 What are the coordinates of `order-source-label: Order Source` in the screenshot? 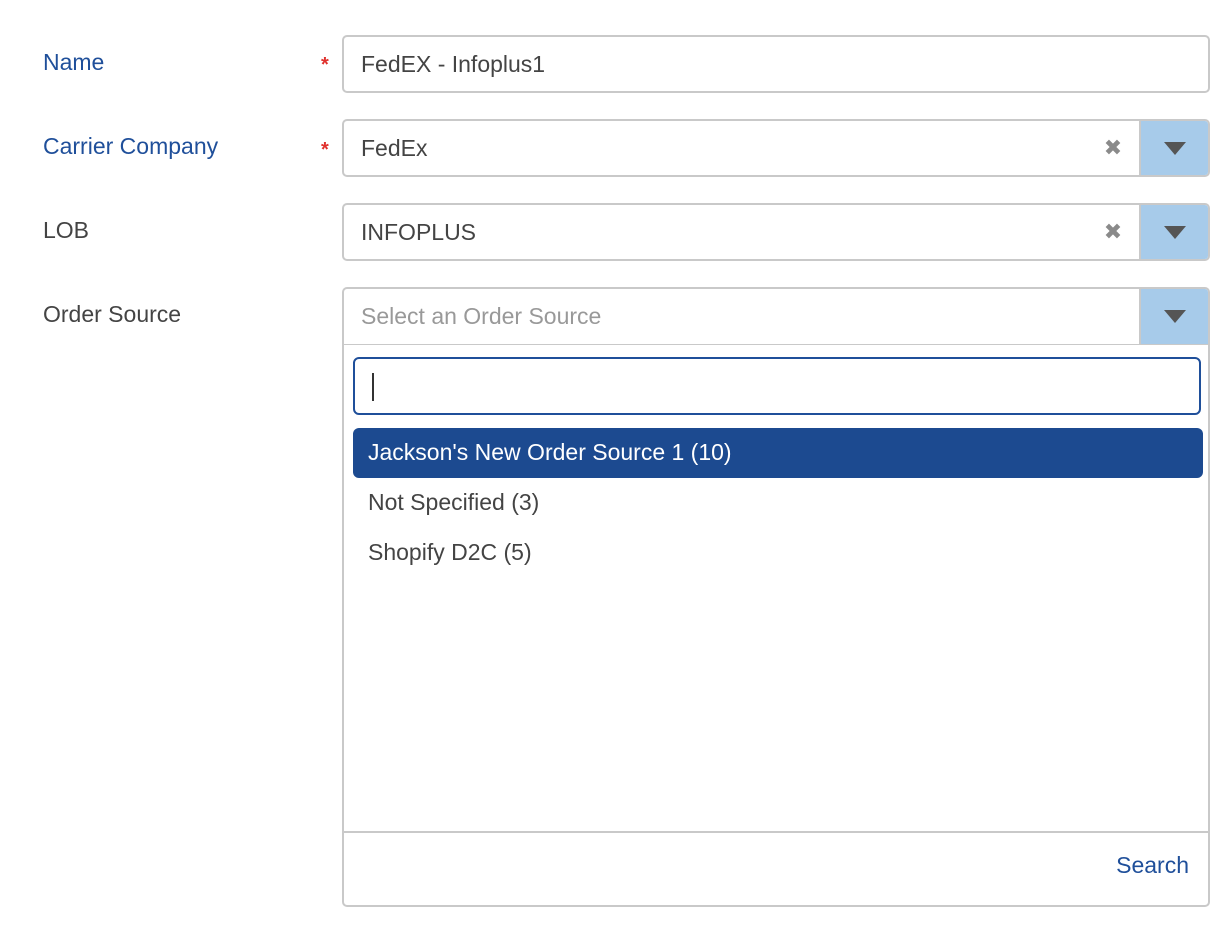 It's located at (112, 314).